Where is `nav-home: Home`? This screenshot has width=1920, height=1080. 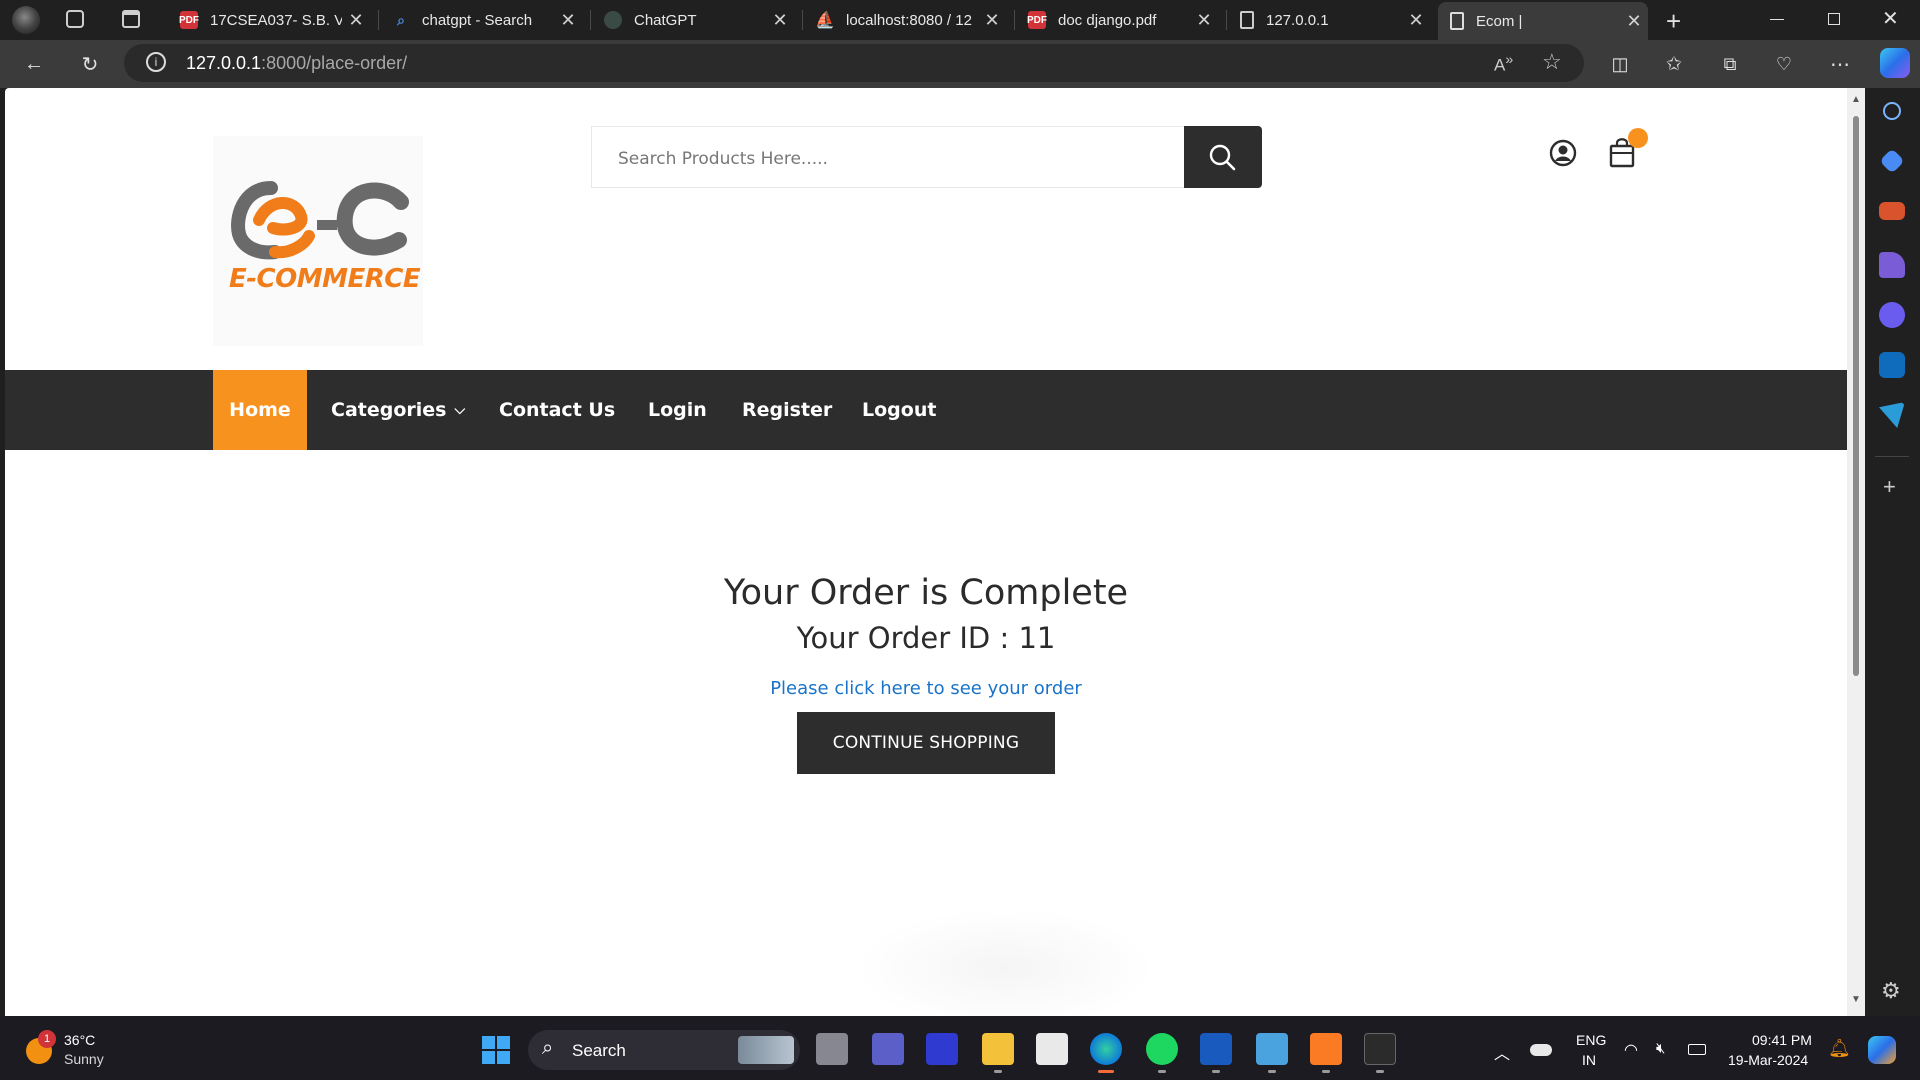 nav-home: Home is located at coordinates (260, 410).